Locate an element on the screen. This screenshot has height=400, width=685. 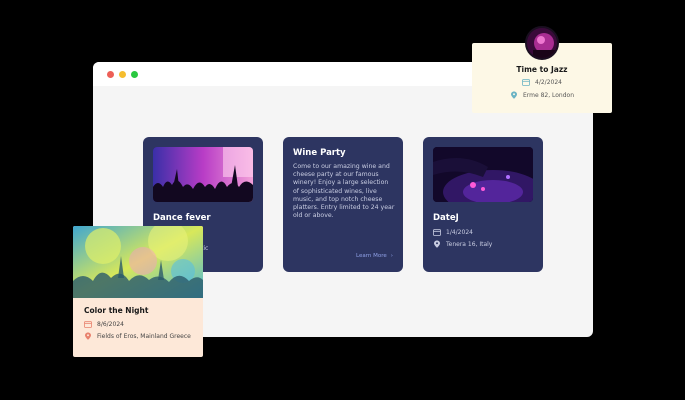
event-title: Dance fever is located at coordinates (182, 218).